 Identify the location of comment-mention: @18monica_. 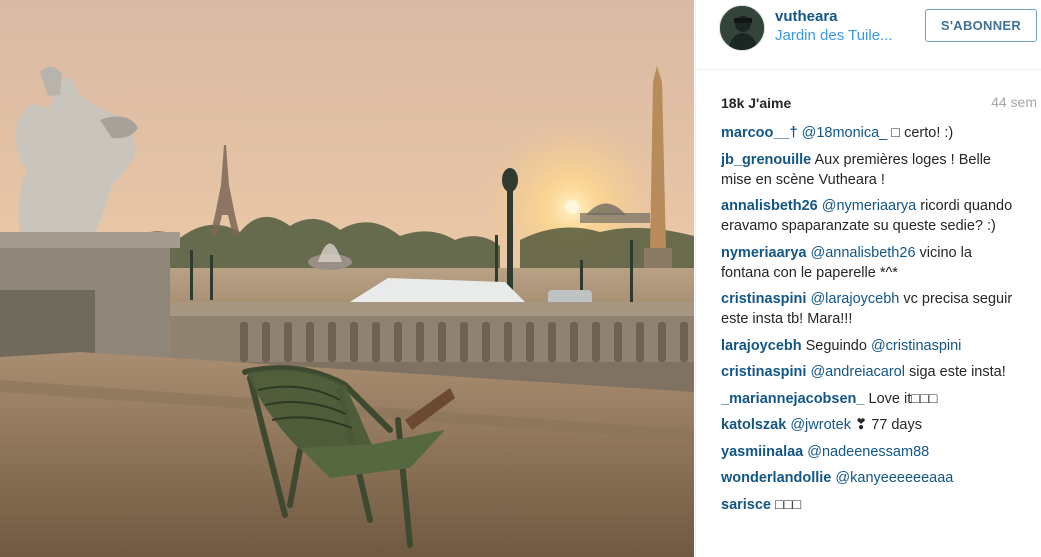
(845, 133).